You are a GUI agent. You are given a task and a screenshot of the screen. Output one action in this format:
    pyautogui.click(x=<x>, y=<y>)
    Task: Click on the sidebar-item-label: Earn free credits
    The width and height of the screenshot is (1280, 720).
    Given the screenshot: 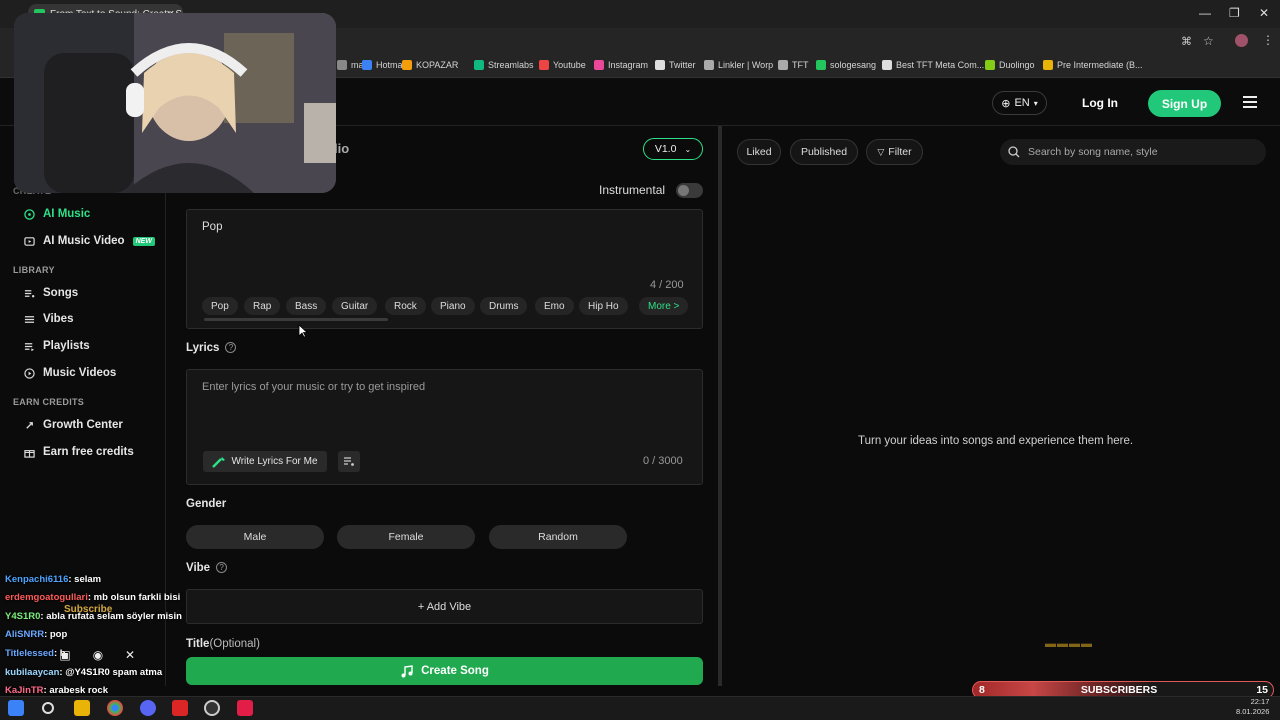 What is the action you would take?
    pyautogui.click(x=88, y=452)
    